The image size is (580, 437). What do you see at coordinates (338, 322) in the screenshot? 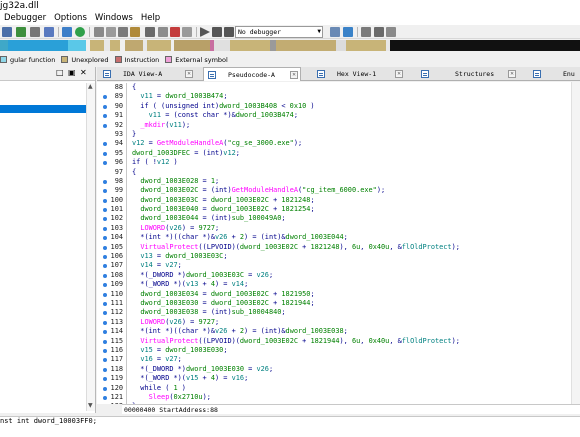
I see `code-line: 113 LOWORD(v26) = 9727;` at bounding box center [338, 322].